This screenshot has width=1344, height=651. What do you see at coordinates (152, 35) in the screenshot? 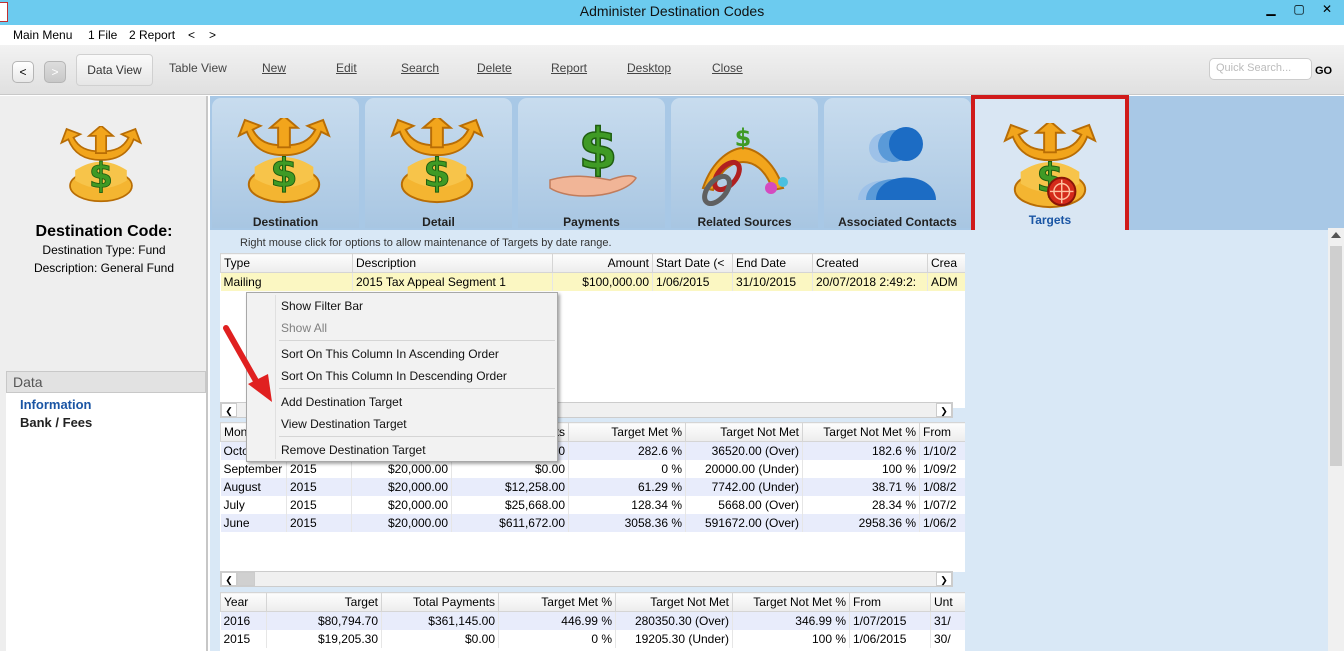
I see `menu-report: 2 Report` at bounding box center [152, 35].